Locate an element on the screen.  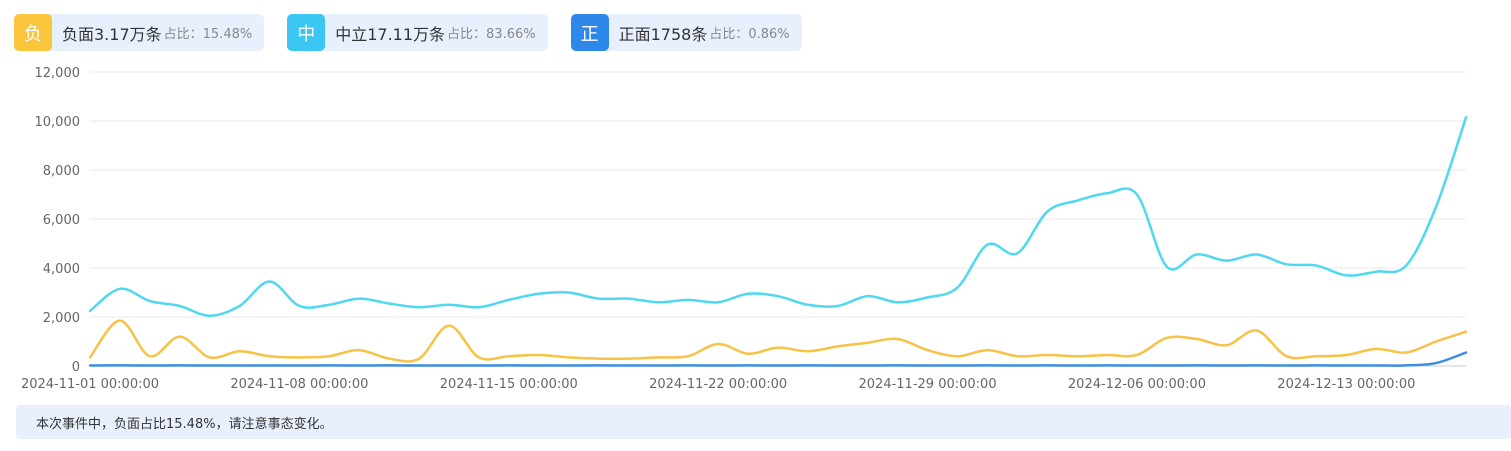
x-tick-label: 2024-11-01 00:00:00 is located at coordinates (90, 384).